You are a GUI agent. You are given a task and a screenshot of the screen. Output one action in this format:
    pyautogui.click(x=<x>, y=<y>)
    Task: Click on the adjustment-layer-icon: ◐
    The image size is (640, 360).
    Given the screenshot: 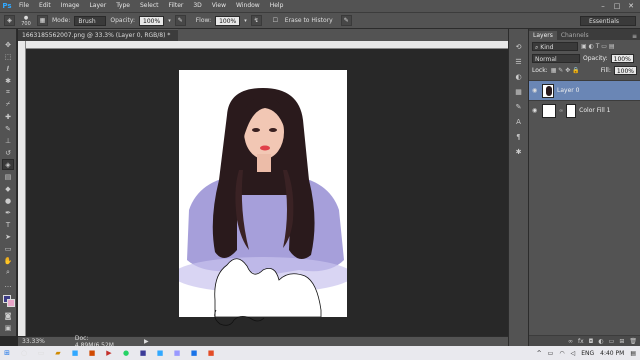 What is the action you would take?
    pyautogui.click(x=600, y=341)
    